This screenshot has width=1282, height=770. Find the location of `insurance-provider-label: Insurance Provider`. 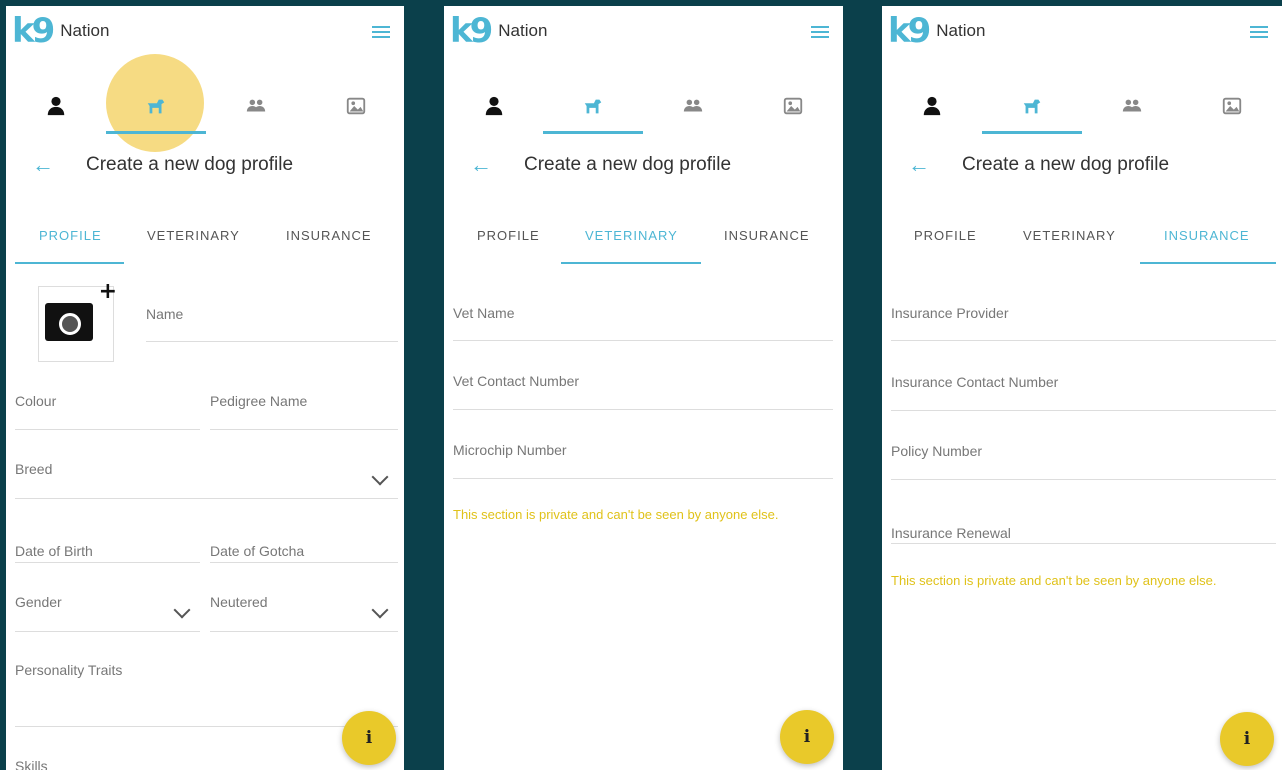

insurance-provider-label: Insurance Provider is located at coordinates (950, 313).